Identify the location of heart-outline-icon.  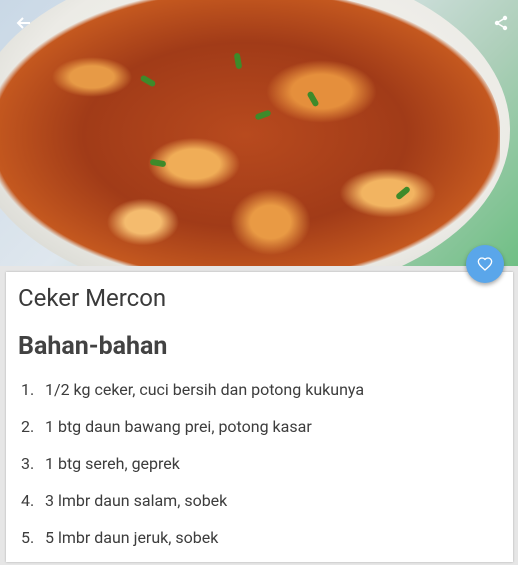
(485, 264).